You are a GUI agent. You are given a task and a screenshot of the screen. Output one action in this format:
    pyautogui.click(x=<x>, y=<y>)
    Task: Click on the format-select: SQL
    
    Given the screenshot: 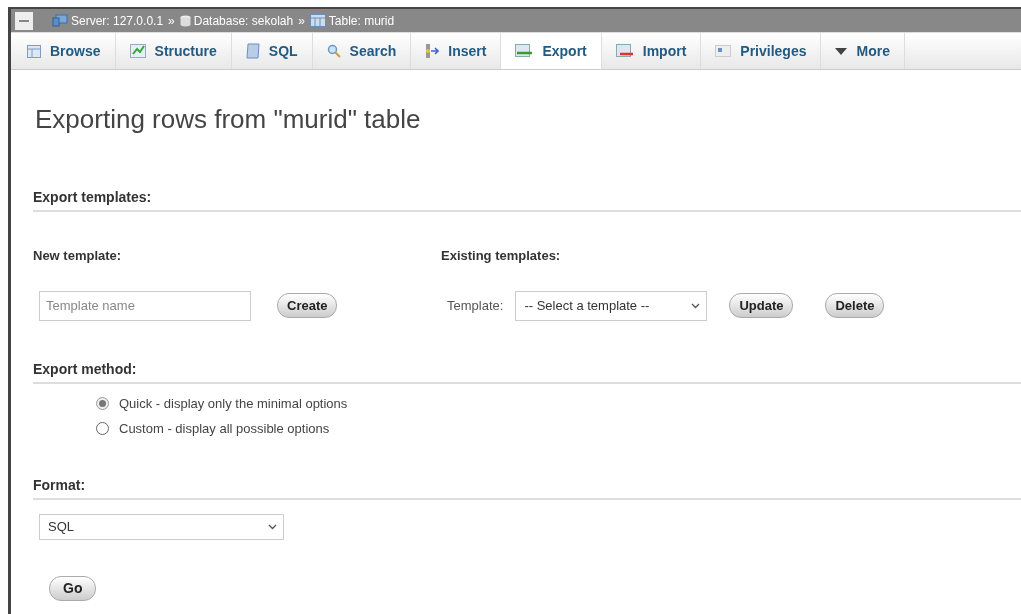 What is the action you would take?
    pyautogui.click(x=161, y=526)
    